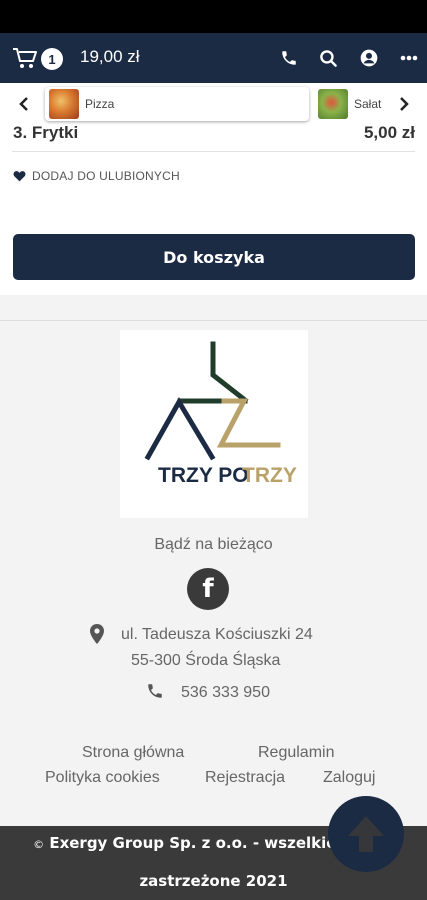  What do you see at coordinates (39, 844) in the screenshot?
I see `copyright-icon: ©` at bounding box center [39, 844].